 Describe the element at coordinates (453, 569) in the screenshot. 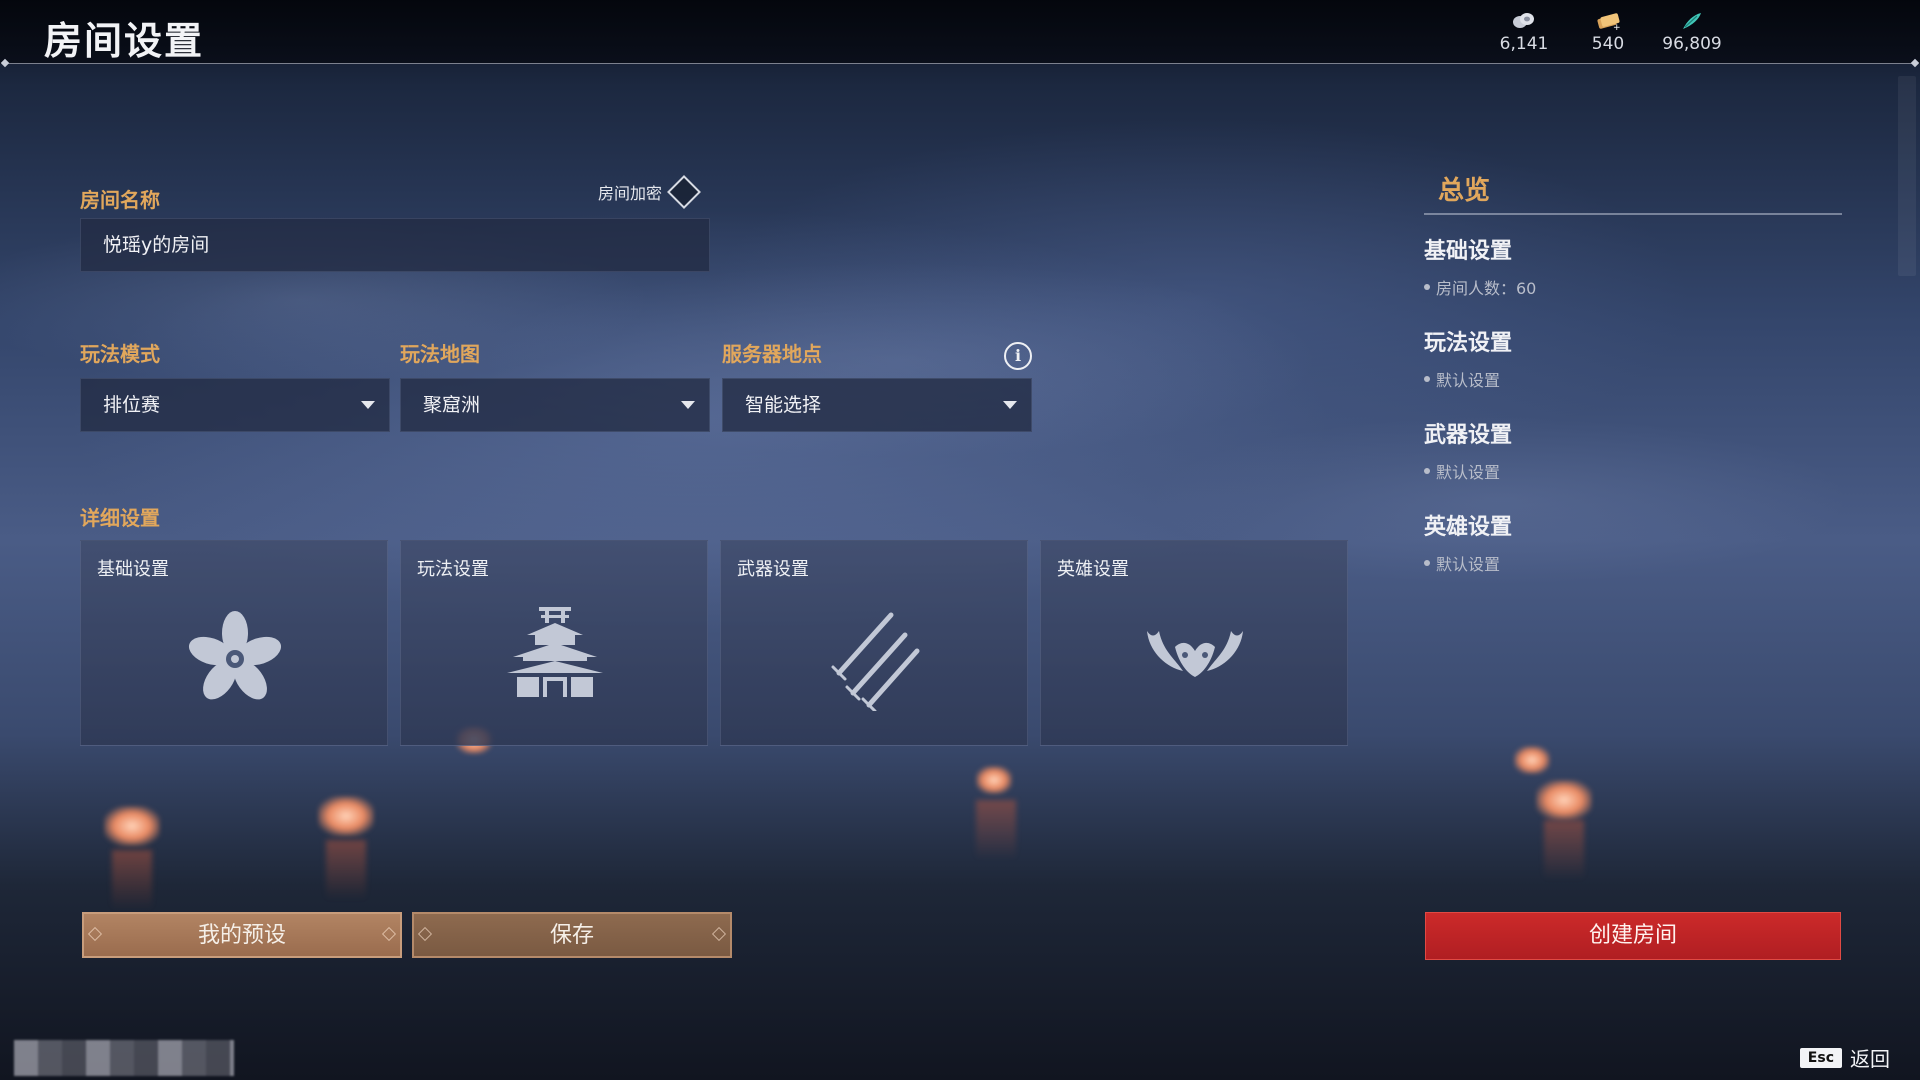

I see `card-gameplay-settings-title: 玩法设置` at that location.